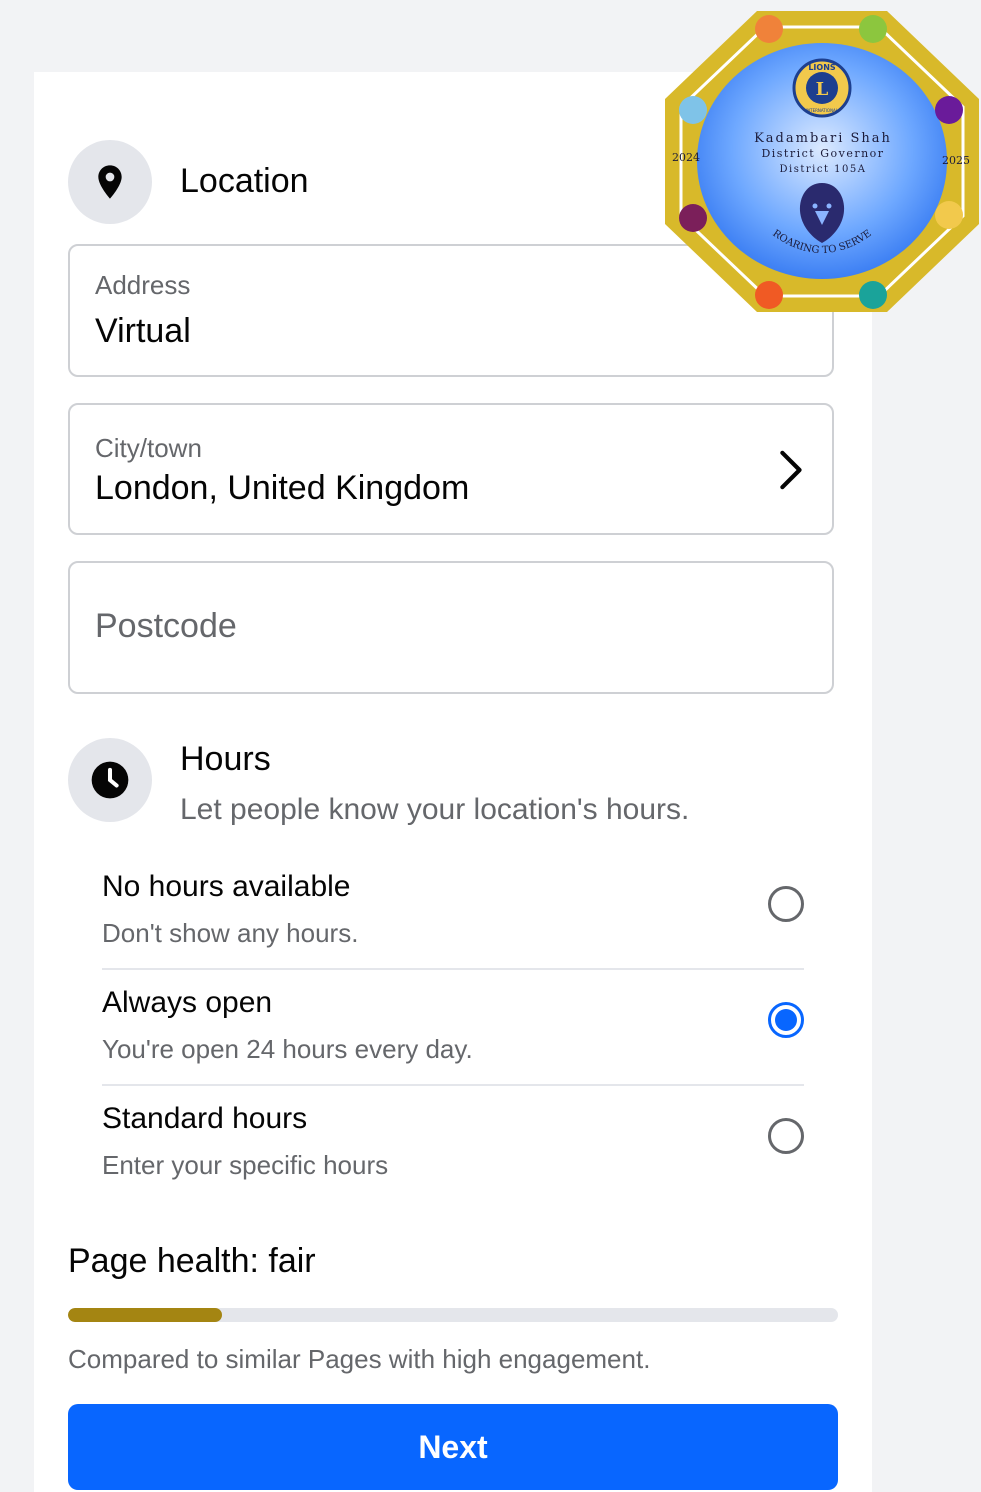 The image size is (981, 1492). I want to click on city-value: London, United Kingdom, so click(282, 488).